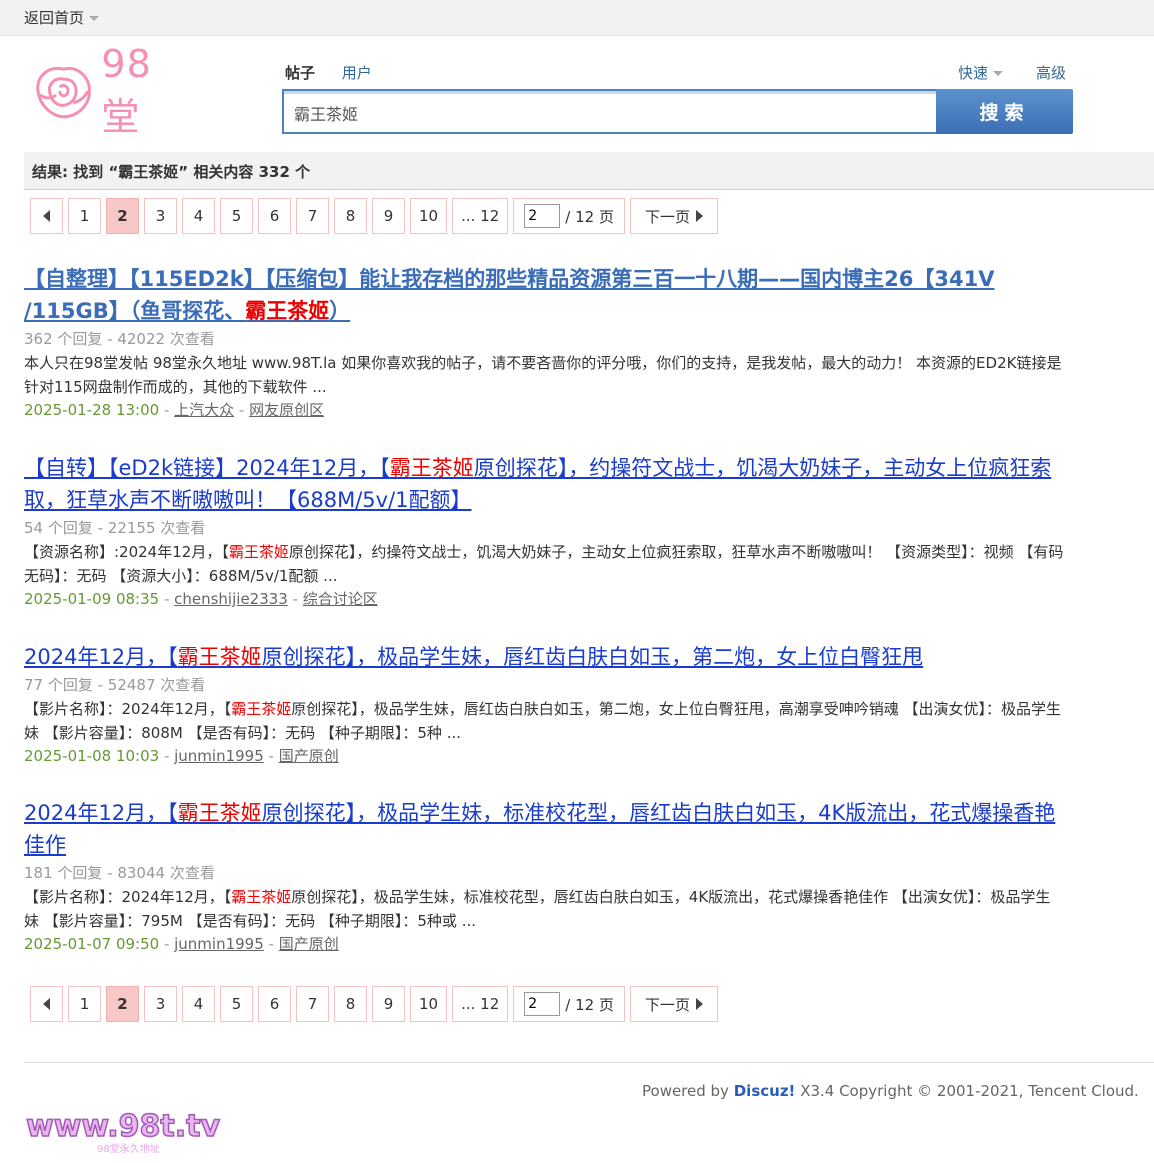 This screenshot has width=1154, height=1163. Describe the element at coordinates (765, 1091) in the screenshot. I see `discuz-link: Discuz!` at that location.